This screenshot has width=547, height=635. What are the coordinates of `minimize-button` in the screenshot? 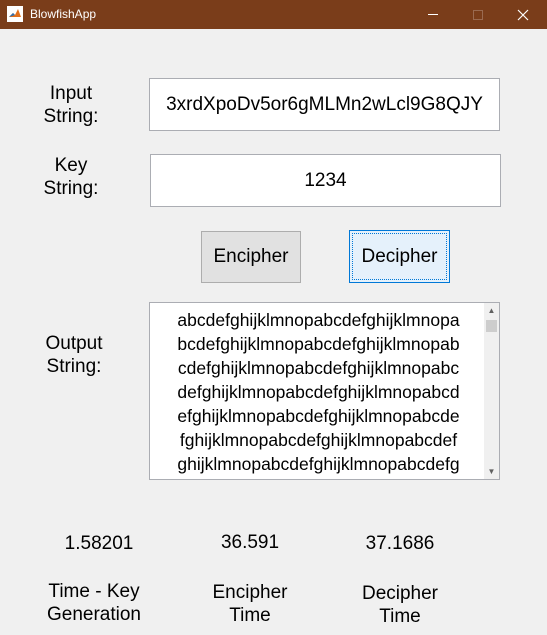 It's located at (433, 14).